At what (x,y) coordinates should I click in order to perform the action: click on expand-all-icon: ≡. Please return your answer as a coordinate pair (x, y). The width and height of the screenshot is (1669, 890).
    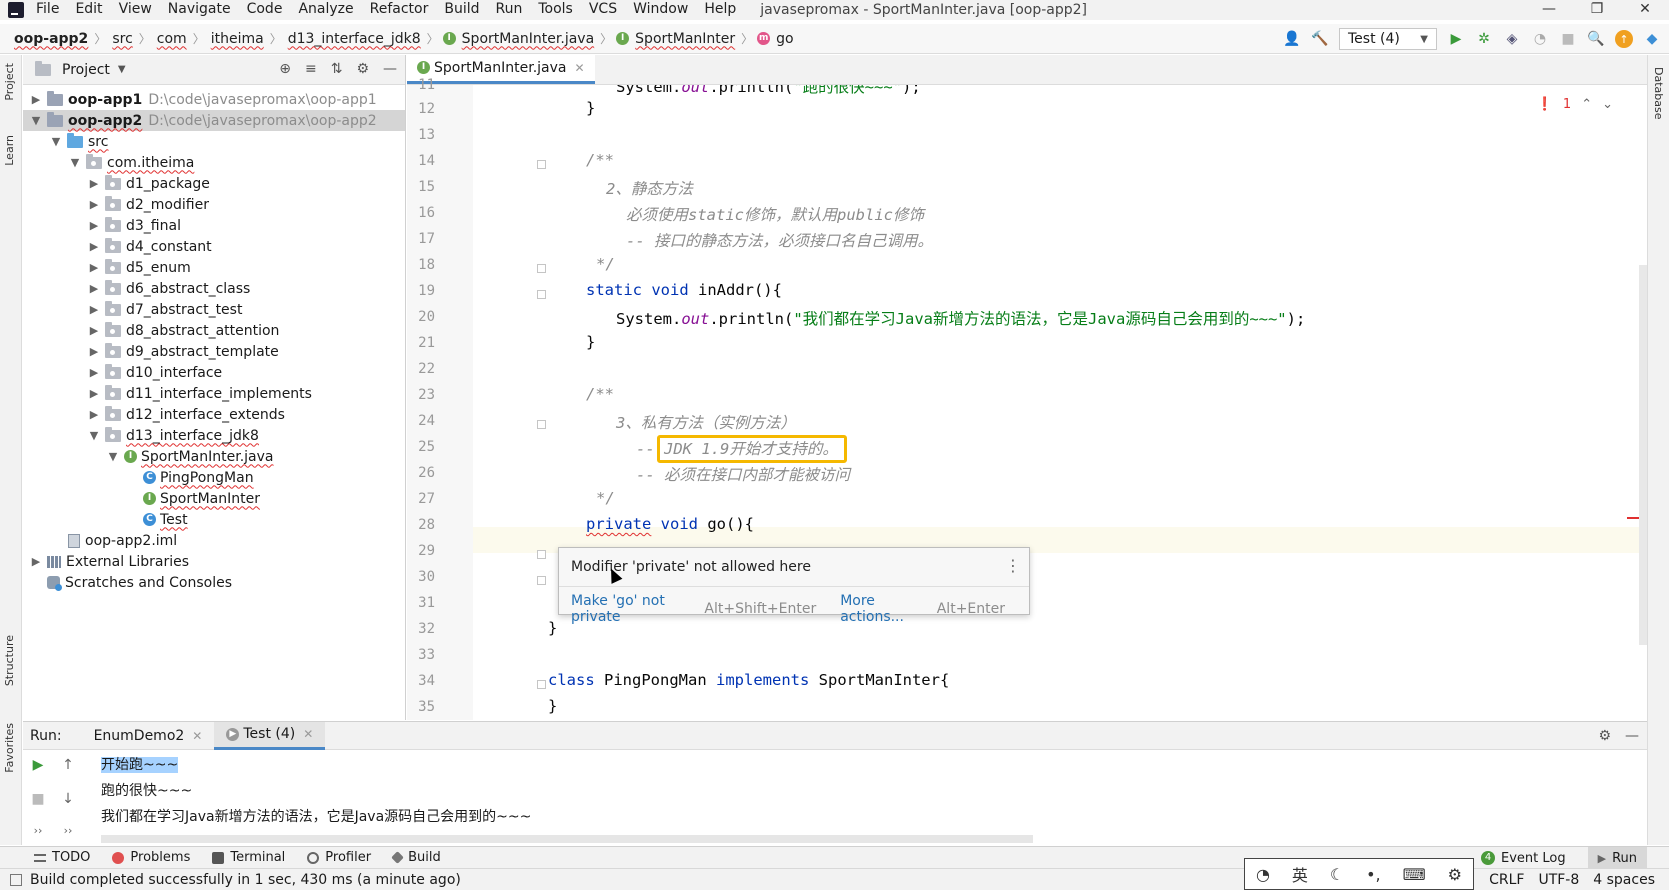
    Looking at the image, I should click on (311, 69).